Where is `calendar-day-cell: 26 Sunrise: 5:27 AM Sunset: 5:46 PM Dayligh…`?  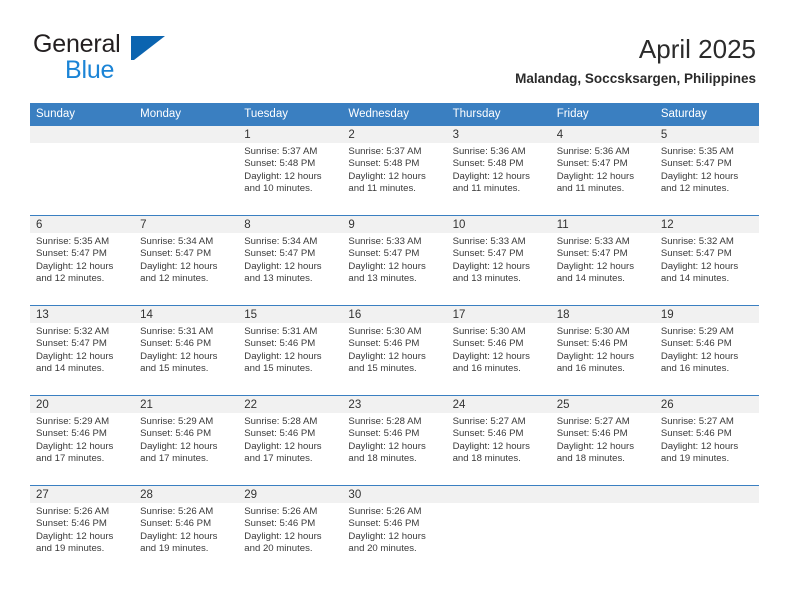
calendar-day-cell: 26 Sunrise: 5:27 AM Sunset: 5:46 PM Dayligh… is located at coordinates (706, 441).